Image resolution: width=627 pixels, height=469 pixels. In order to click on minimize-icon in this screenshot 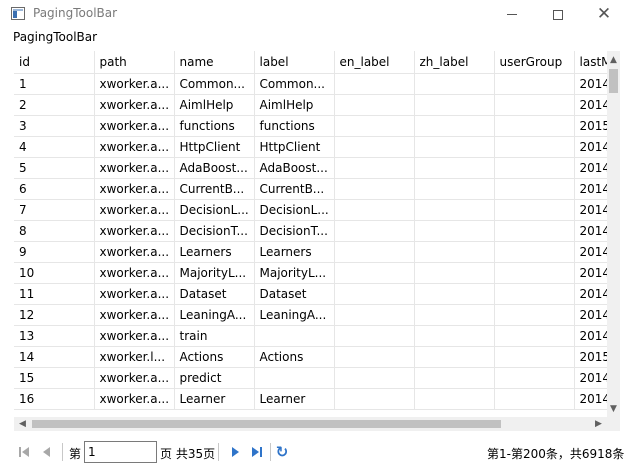, I will do `click(512, 14)`.